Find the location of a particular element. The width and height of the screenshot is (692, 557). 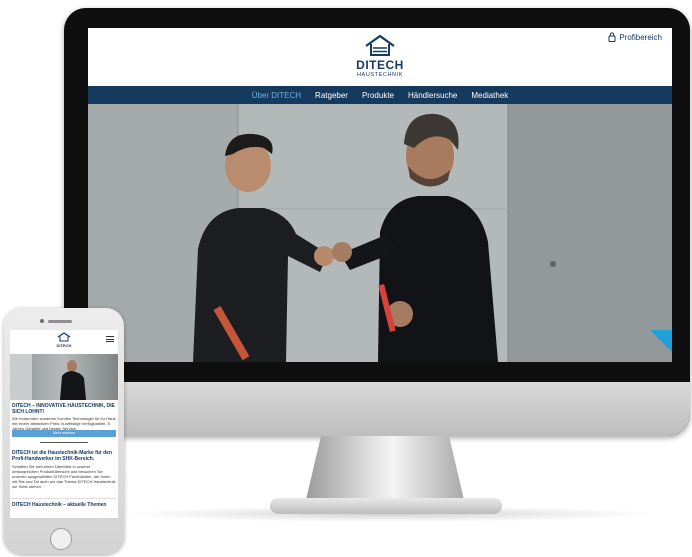

mobile-header: DITECH is located at coordinates (64, 342).